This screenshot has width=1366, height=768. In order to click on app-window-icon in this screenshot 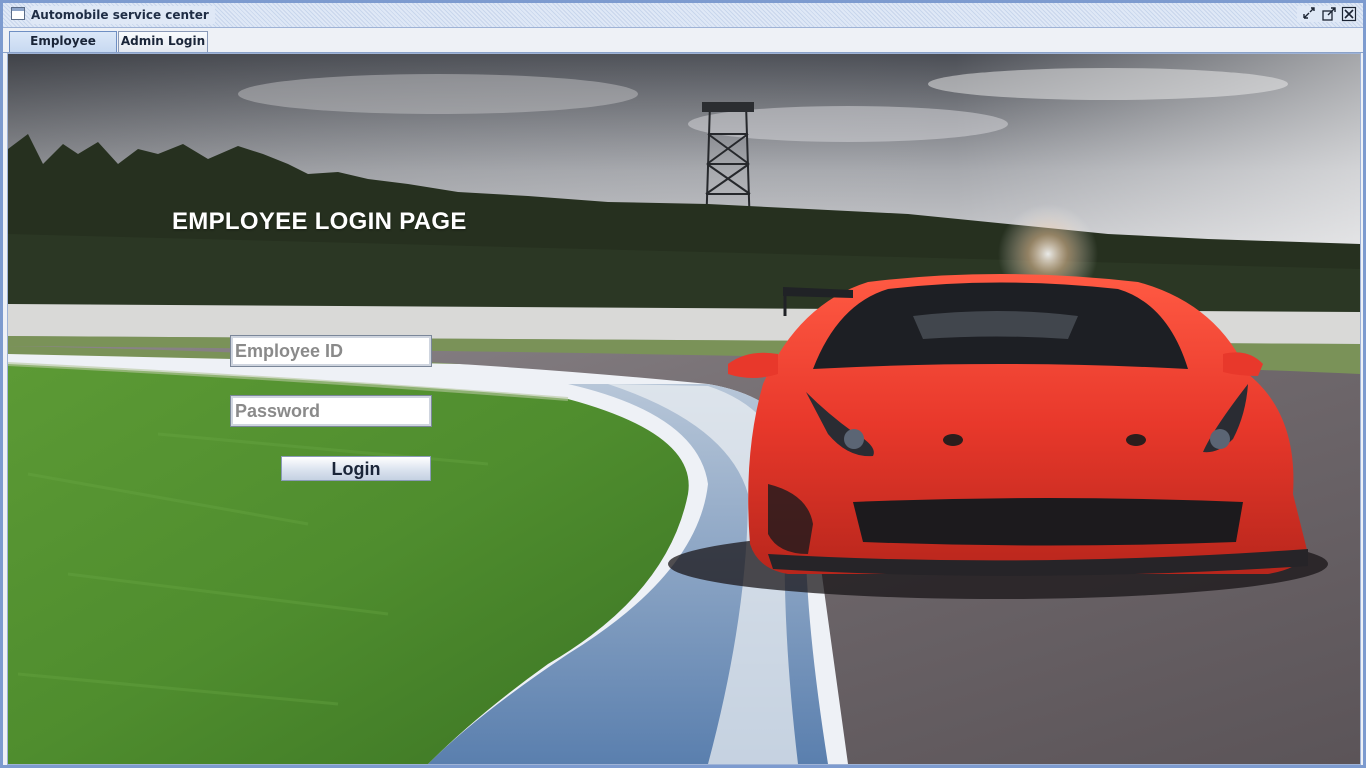, I will do `click(18, 13)`.